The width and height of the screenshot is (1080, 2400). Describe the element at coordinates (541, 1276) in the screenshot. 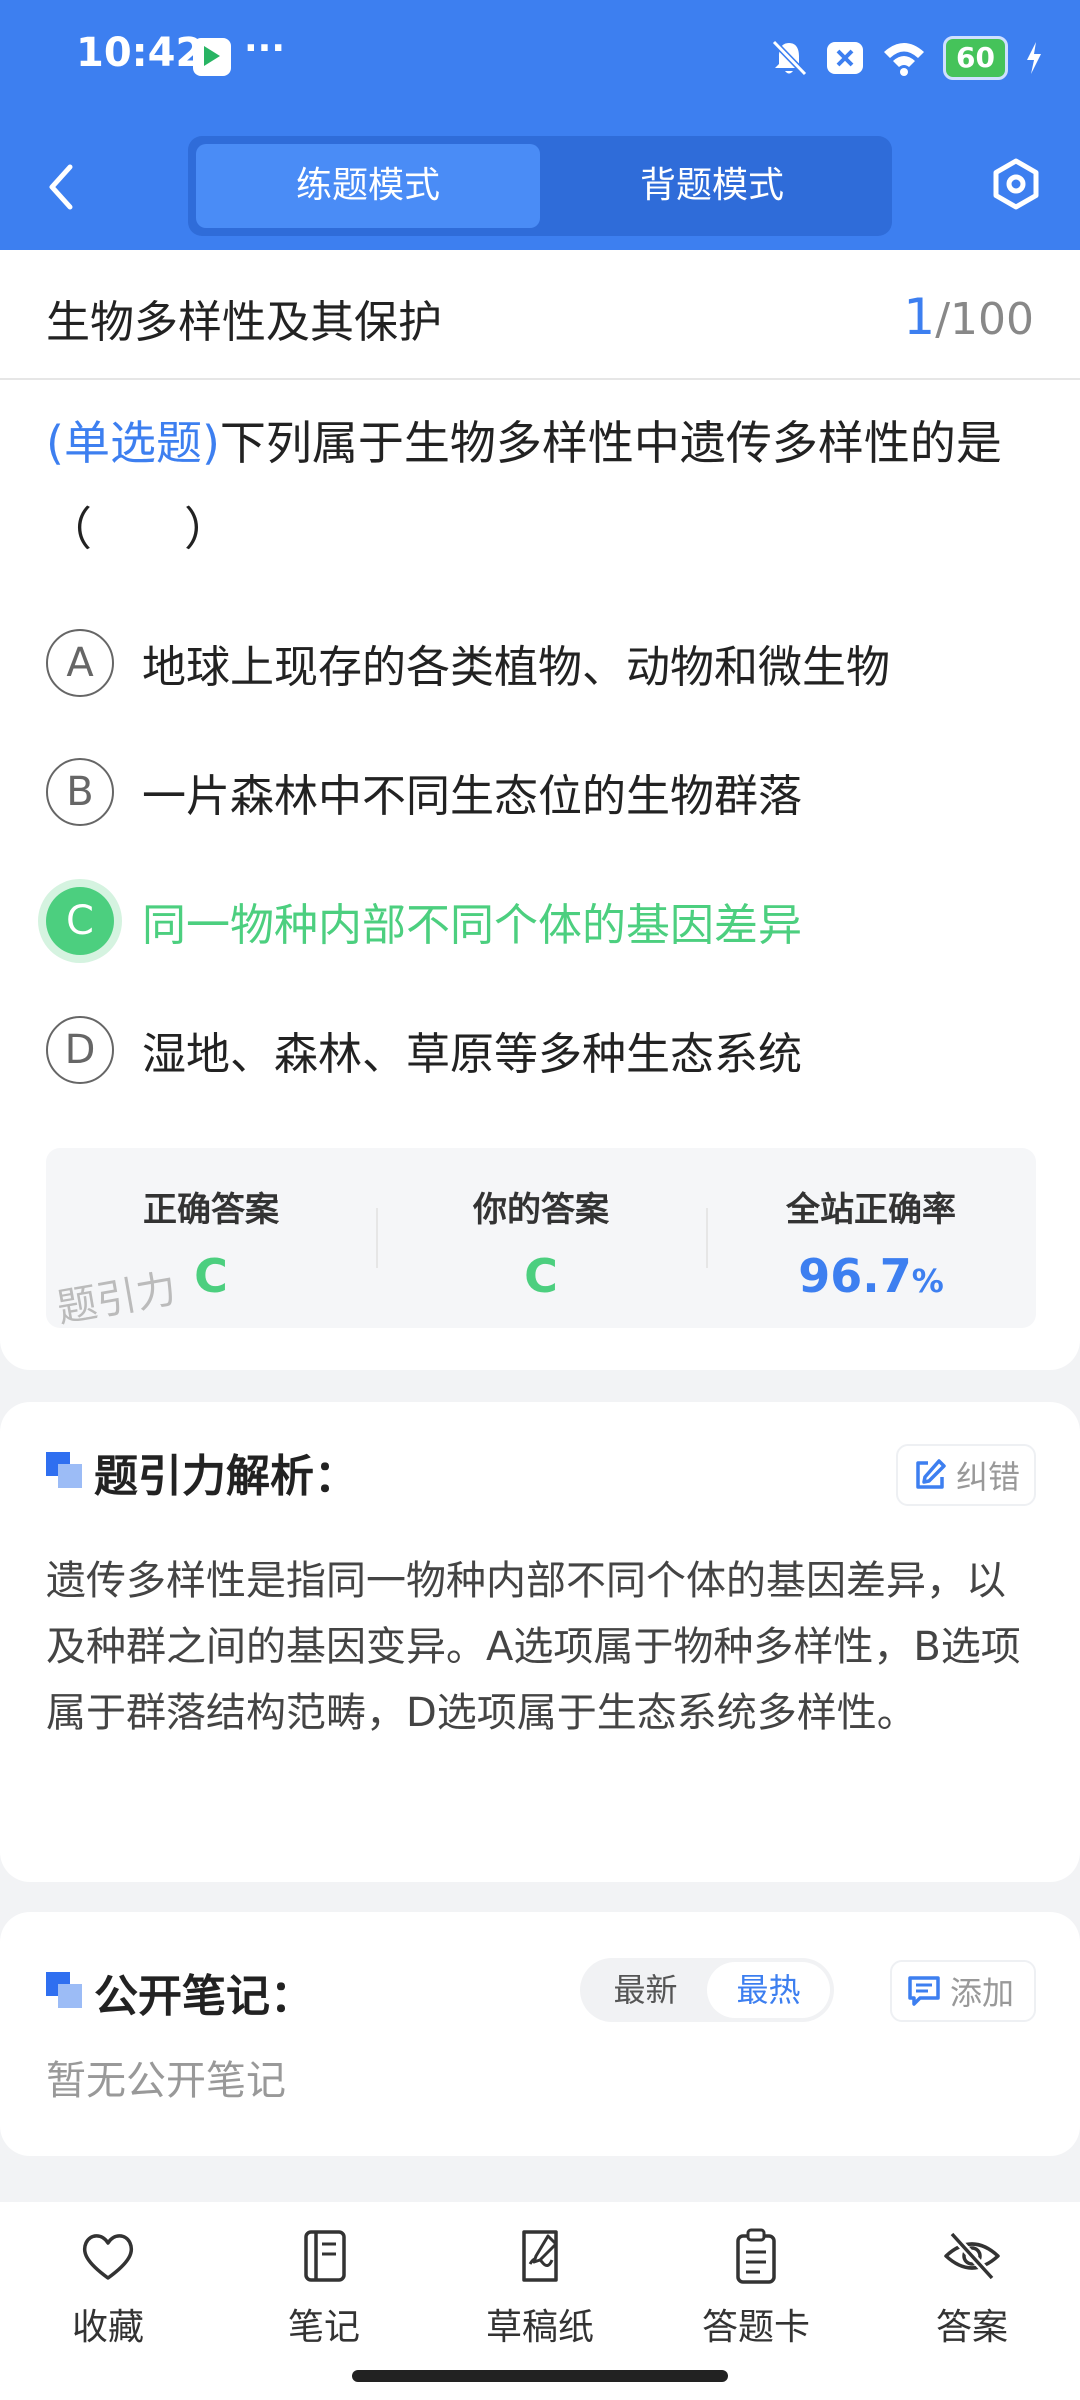

I see `your-answer-value: C` at that location.